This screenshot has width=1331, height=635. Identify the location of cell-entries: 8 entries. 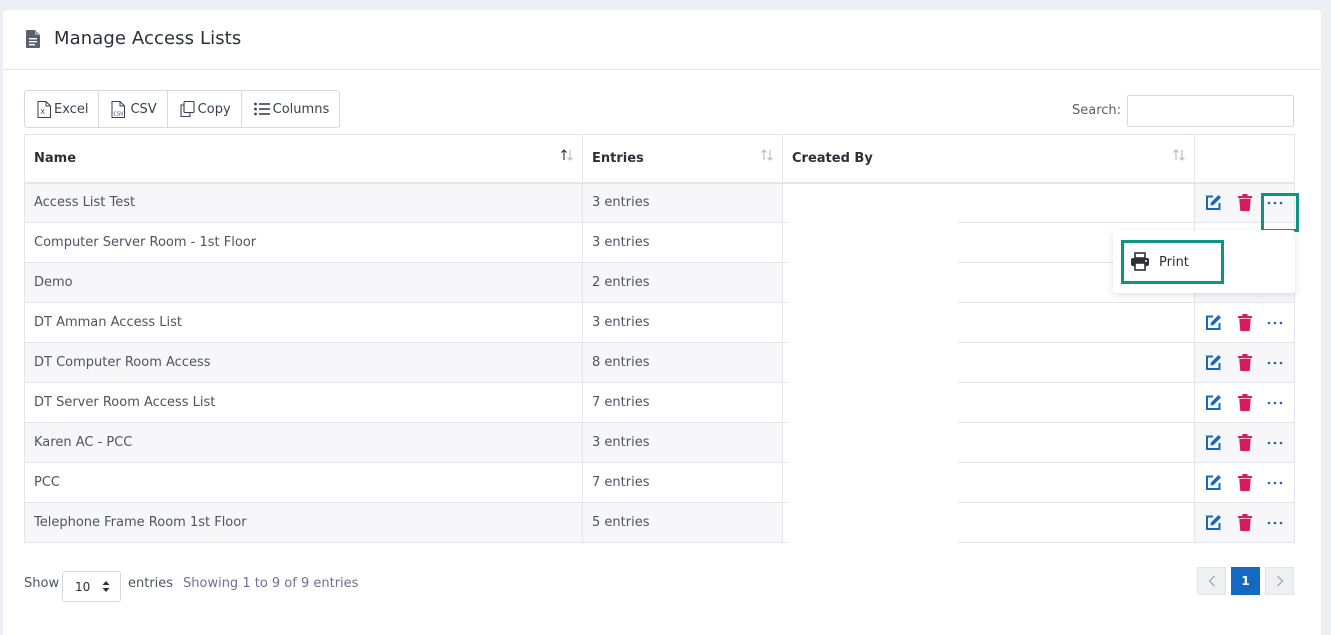
(682, 362).